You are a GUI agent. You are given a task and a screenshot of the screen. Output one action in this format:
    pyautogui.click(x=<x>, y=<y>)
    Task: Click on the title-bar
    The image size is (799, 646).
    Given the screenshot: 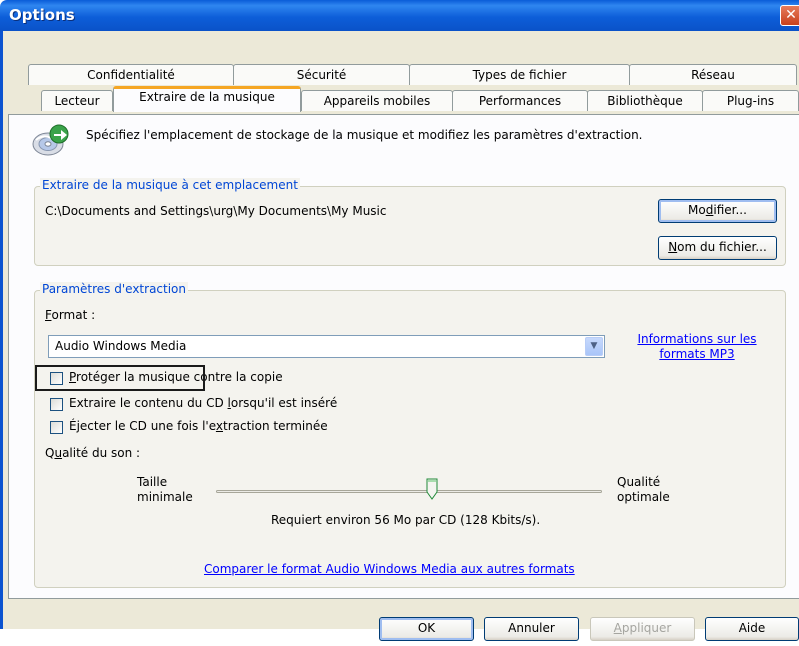 What is the action you would take?
    pyautogui.click(x=399, y=15)
    